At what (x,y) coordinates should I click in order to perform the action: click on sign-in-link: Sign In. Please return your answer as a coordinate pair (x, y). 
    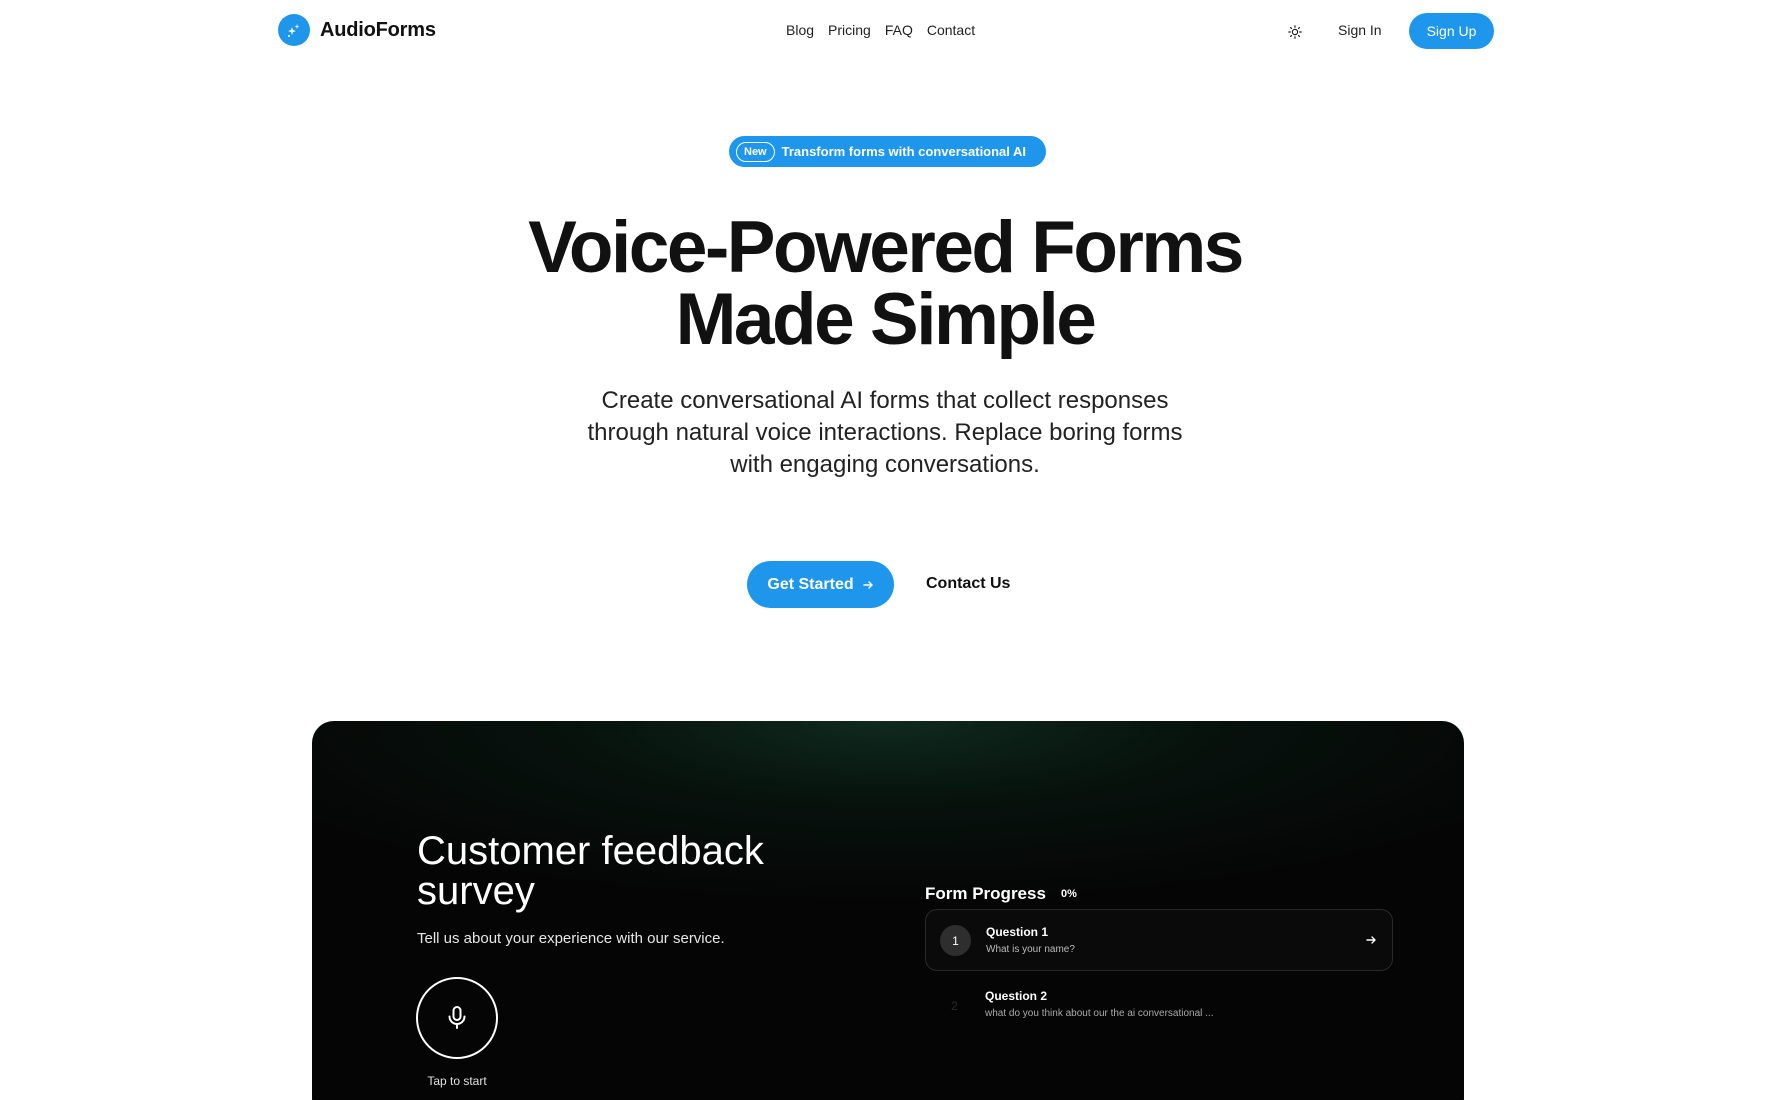
    Looking at the image, I should click on (1360, 30).